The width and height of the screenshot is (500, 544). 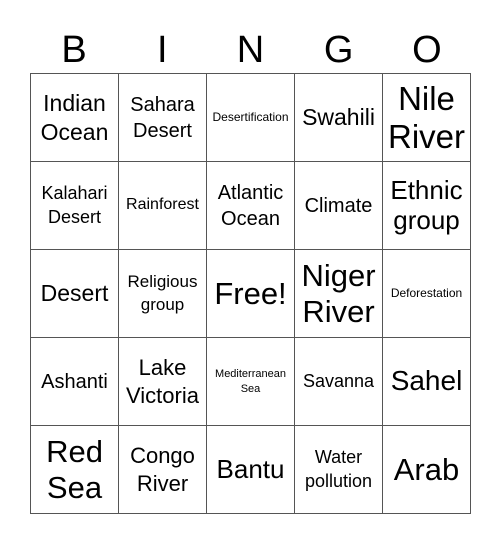 I want to click on header-letter-g: G, so click(x=338, y=50).